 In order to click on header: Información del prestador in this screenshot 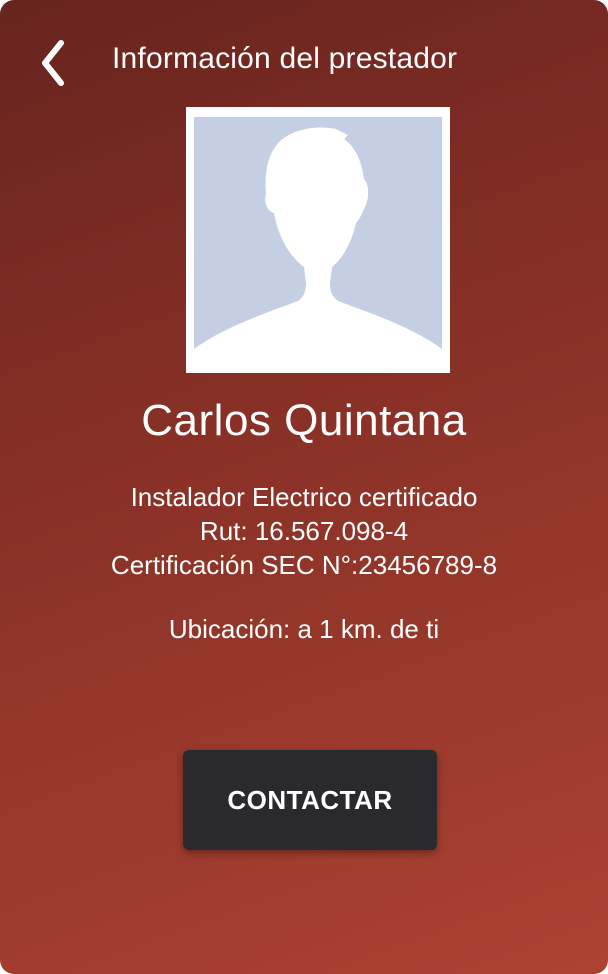, I will do `click(304, 62)`.